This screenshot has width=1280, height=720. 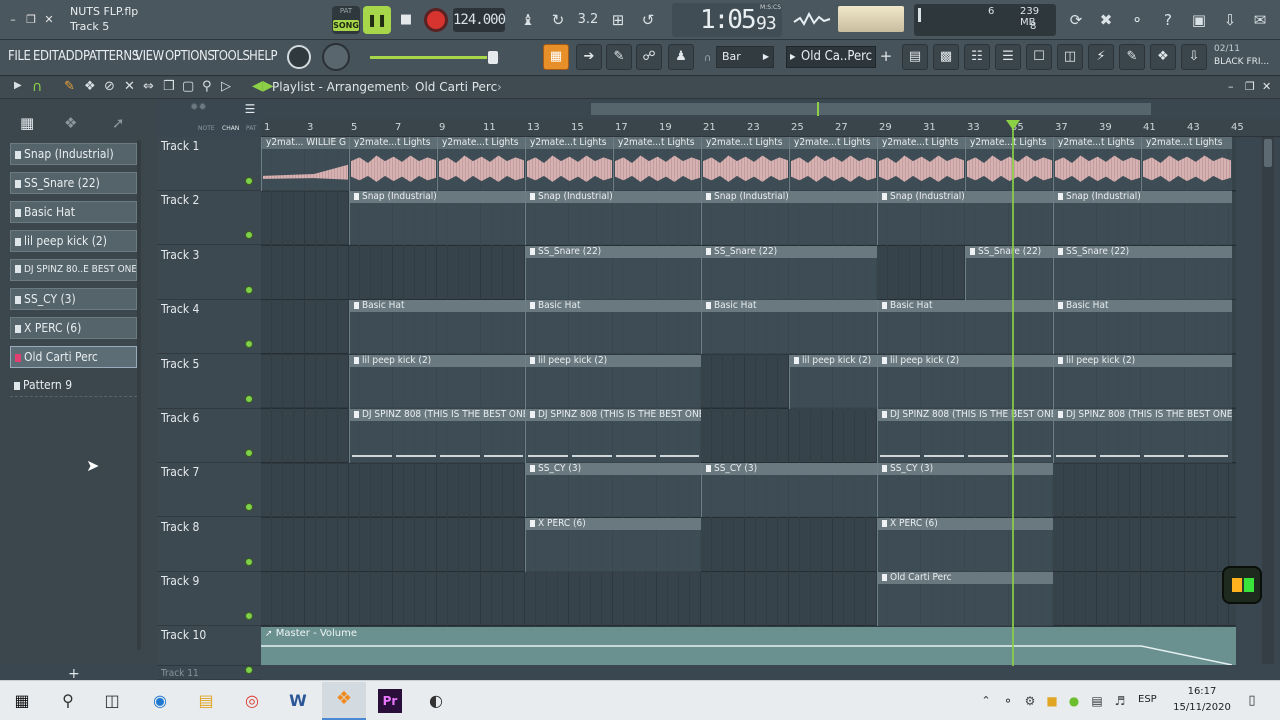 I want to click on mic-tray-icon: ⚬, so click(x=1008, y=701).